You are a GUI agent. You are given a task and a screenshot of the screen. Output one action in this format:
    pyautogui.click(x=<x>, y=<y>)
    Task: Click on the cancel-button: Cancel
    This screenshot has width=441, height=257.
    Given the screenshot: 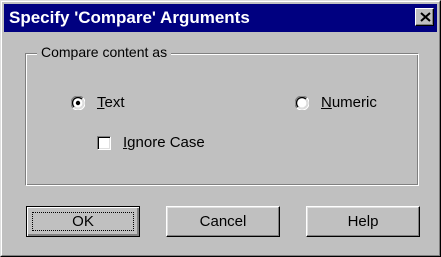 What is the action you would take?
    pyautogui.click(x=223, y=221)
    